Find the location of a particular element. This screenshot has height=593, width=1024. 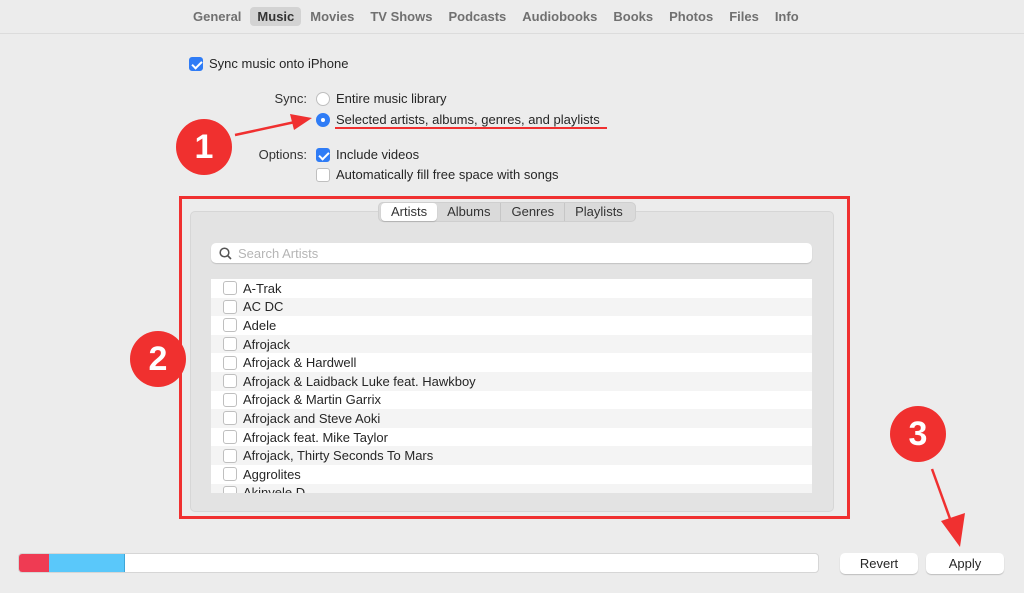

autofill-checkbox is located at coordinates (323, 174).